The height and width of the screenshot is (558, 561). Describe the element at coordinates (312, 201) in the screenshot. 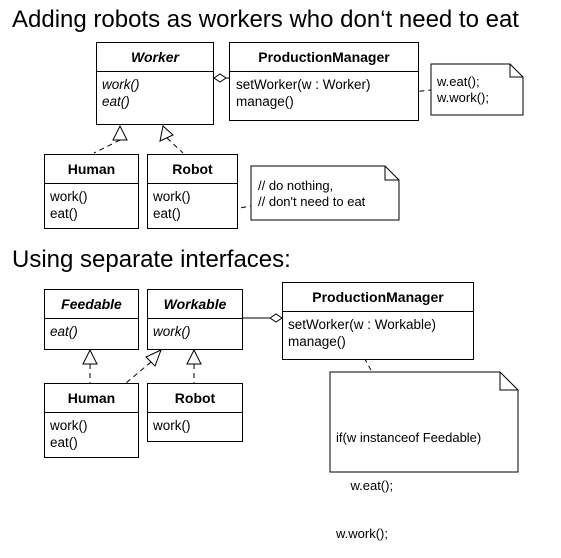

I see `note-line: // don't need to eat` at that location.